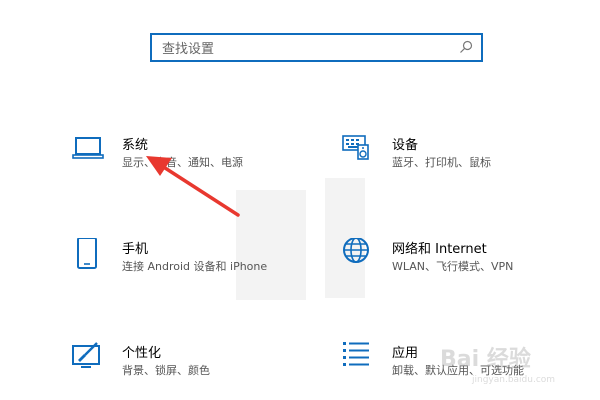 This screenshot has height=400, width=600. I want to click on tile-description: 蓝牙、打印机、鼠标, so click(441, 162).